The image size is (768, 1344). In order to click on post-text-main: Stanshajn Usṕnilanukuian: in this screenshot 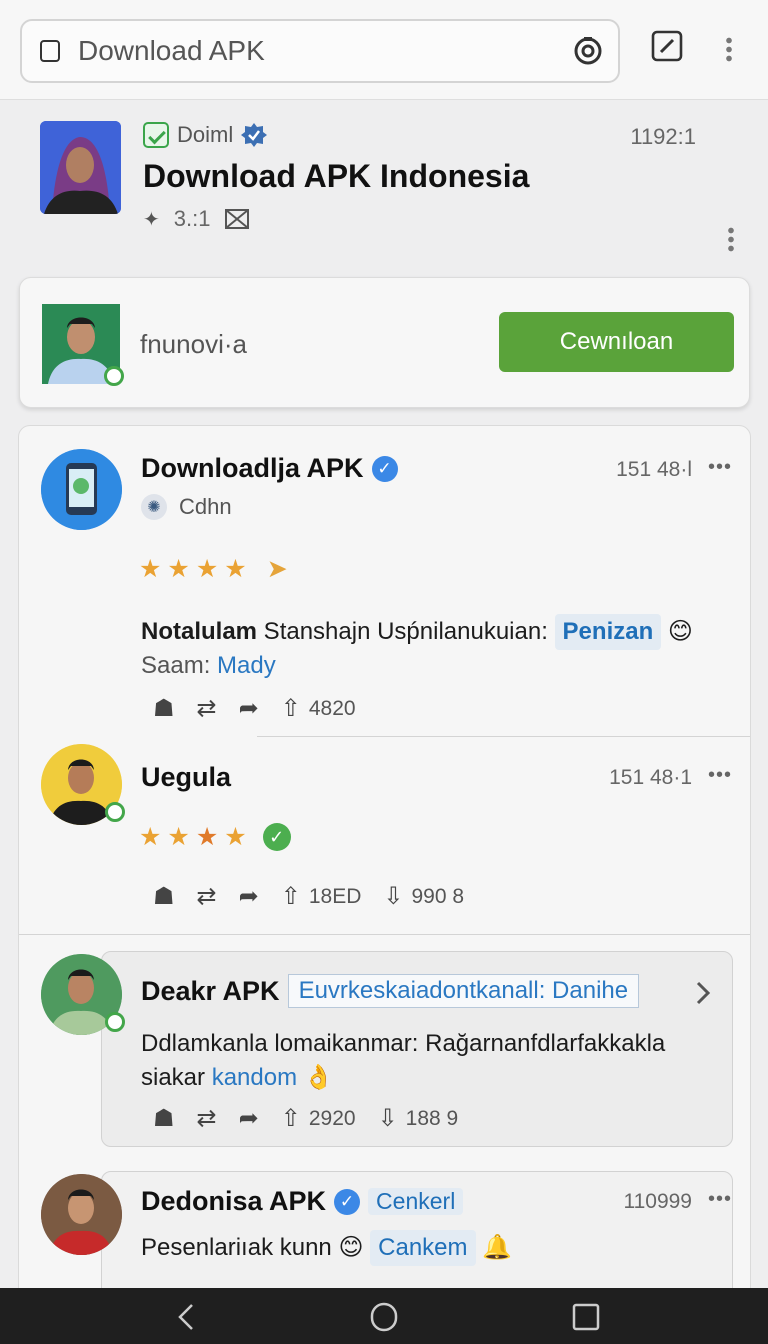, I will do `click(406, 631)`.